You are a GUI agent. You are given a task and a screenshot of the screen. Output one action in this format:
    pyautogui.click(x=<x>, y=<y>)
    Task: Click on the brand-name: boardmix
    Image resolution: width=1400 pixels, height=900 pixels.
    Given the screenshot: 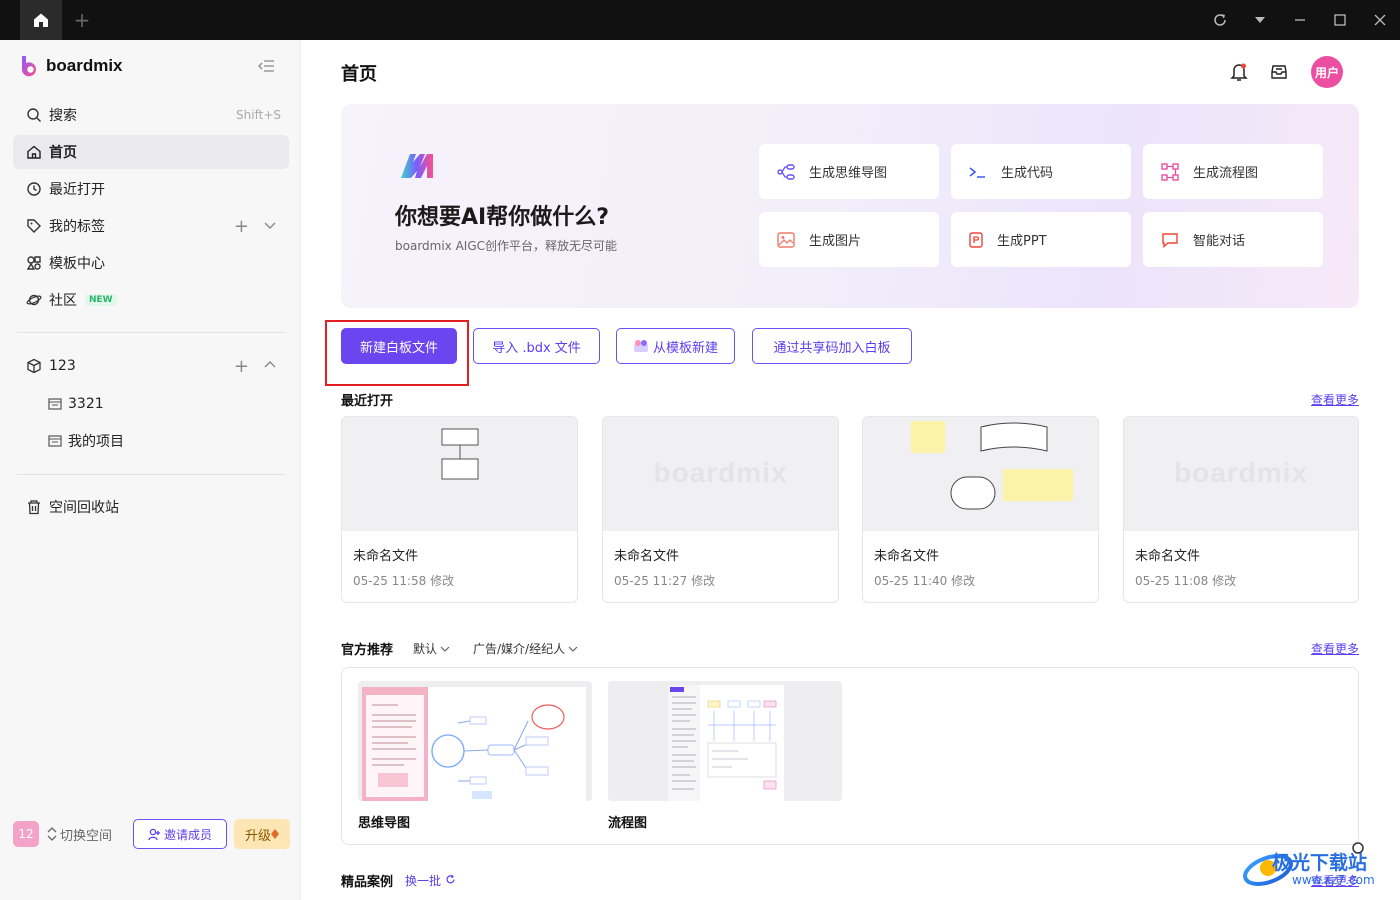 What is the action you would take?
    pyautogui.click(x=84, y=65)
    